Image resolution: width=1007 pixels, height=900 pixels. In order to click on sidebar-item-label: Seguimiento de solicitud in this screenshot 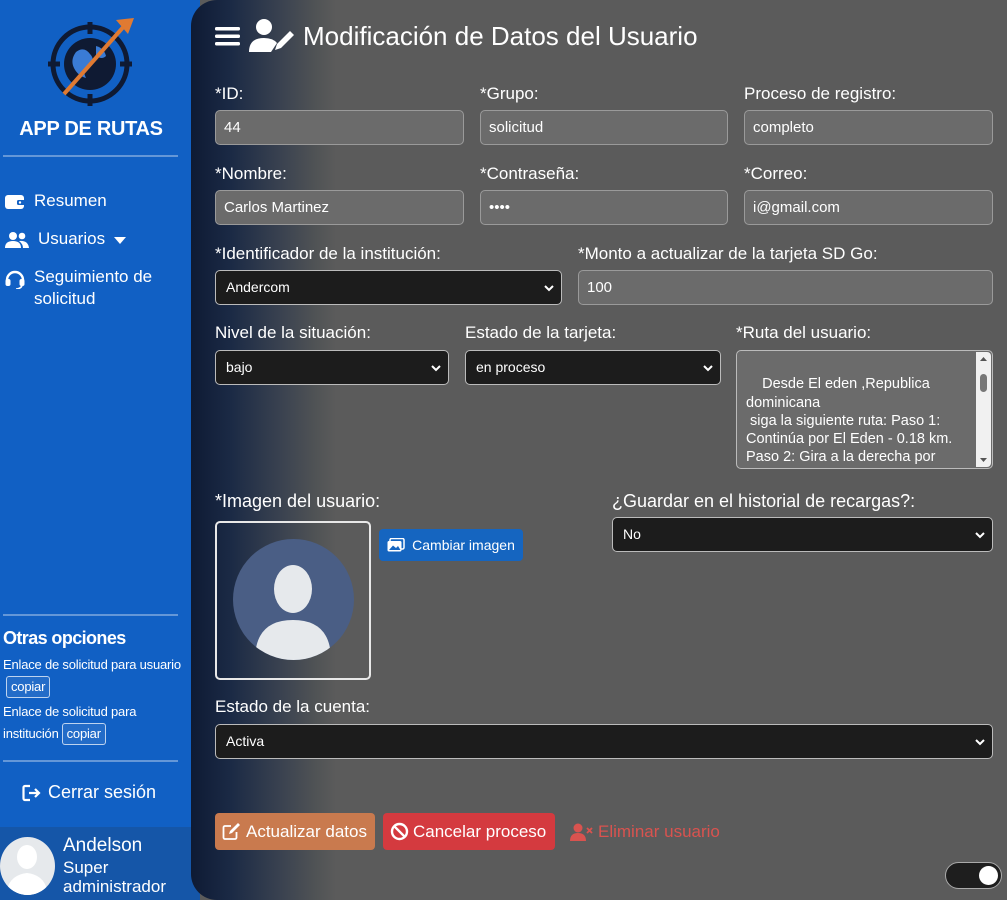, I will do `click(93, 287)`.